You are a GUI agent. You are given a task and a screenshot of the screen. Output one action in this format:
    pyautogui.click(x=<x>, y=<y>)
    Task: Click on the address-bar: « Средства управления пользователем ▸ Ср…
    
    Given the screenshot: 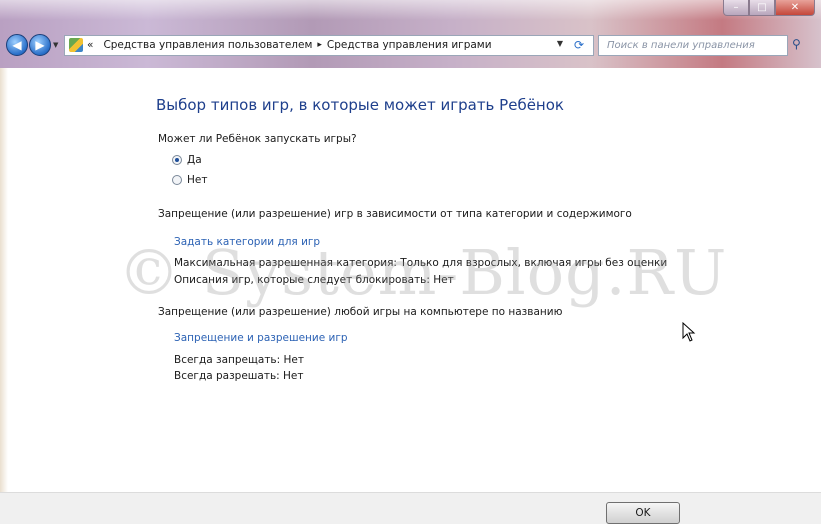 What is the action you would take?
    pyautogui.click(x=329, y=45)
    